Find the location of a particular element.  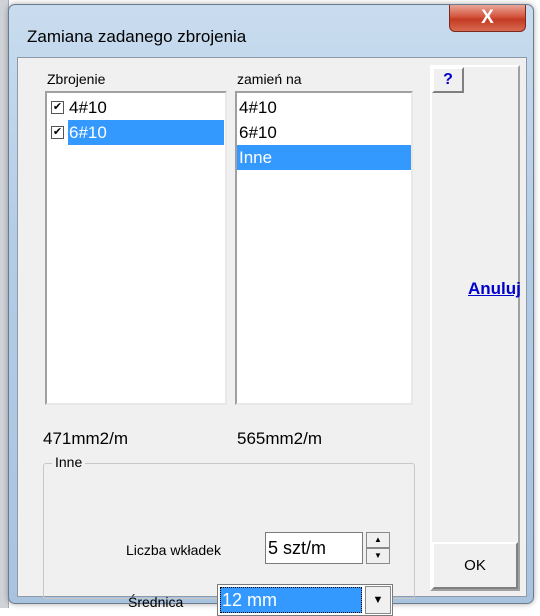

insert-count-label: Liczba wkładek is located at coordinates (173, 550).